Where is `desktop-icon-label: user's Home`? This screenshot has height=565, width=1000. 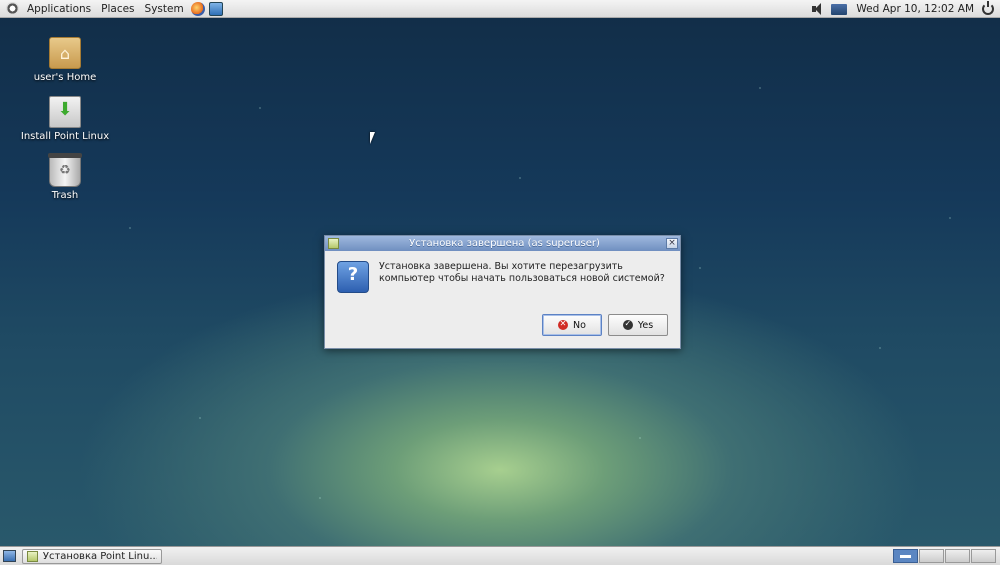 desktop-icon-label: user's Home is located at coordinates (65, 77).